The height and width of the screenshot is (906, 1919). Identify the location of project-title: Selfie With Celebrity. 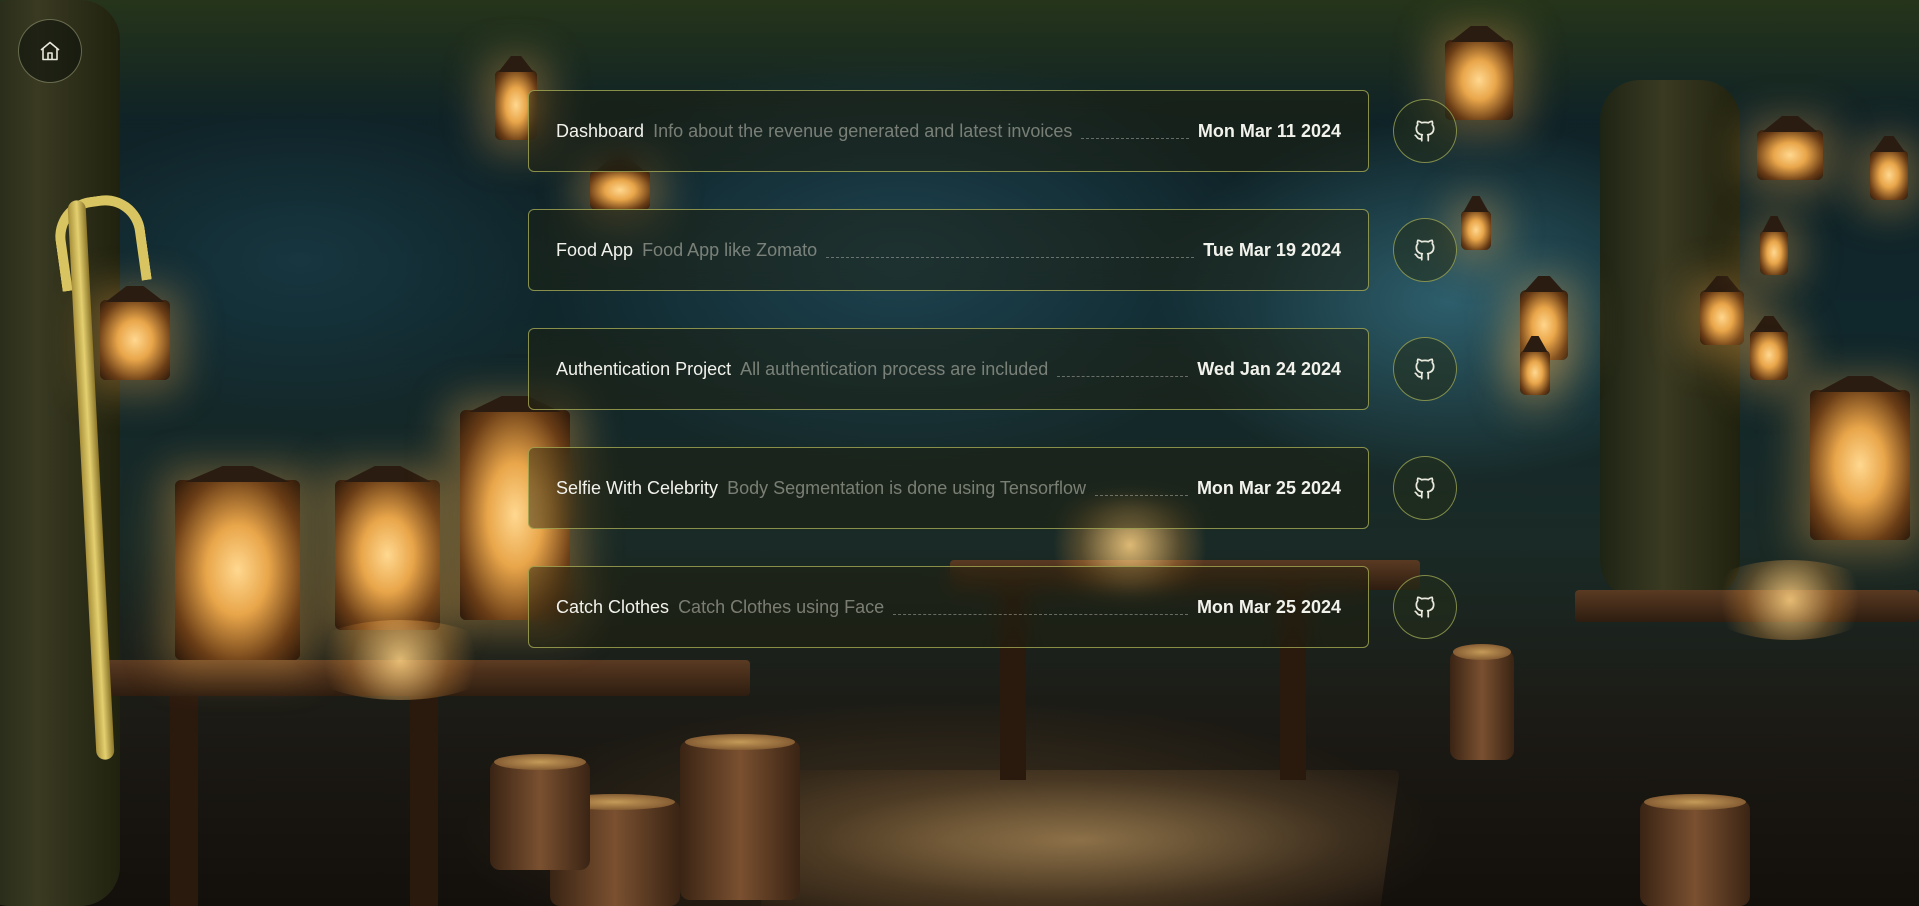
(637, 487).